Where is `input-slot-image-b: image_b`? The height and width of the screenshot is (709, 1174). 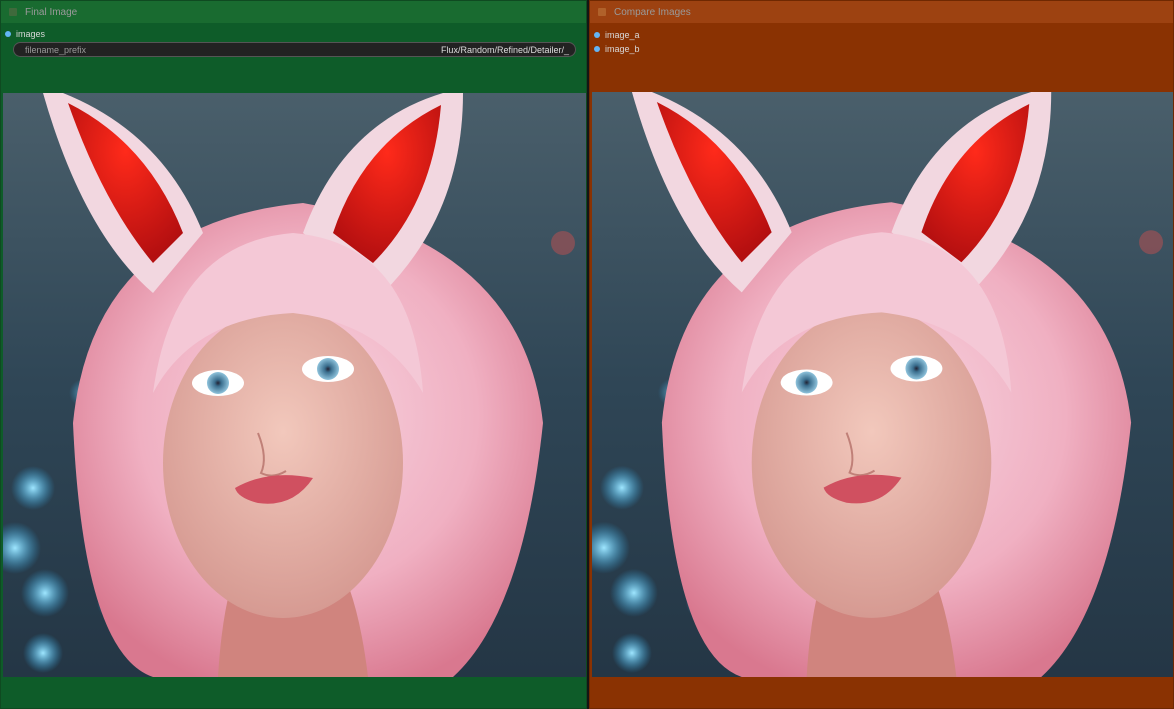 input-slot-image-b: image_b is located at coordinates (617, 49).